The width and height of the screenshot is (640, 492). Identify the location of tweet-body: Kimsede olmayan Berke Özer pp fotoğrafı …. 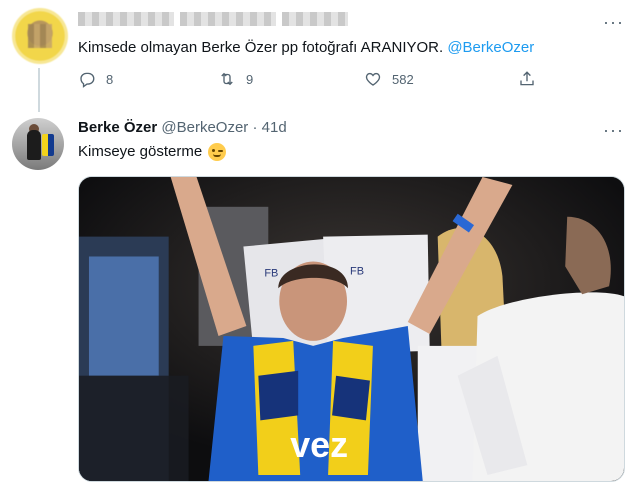
(261, 47).